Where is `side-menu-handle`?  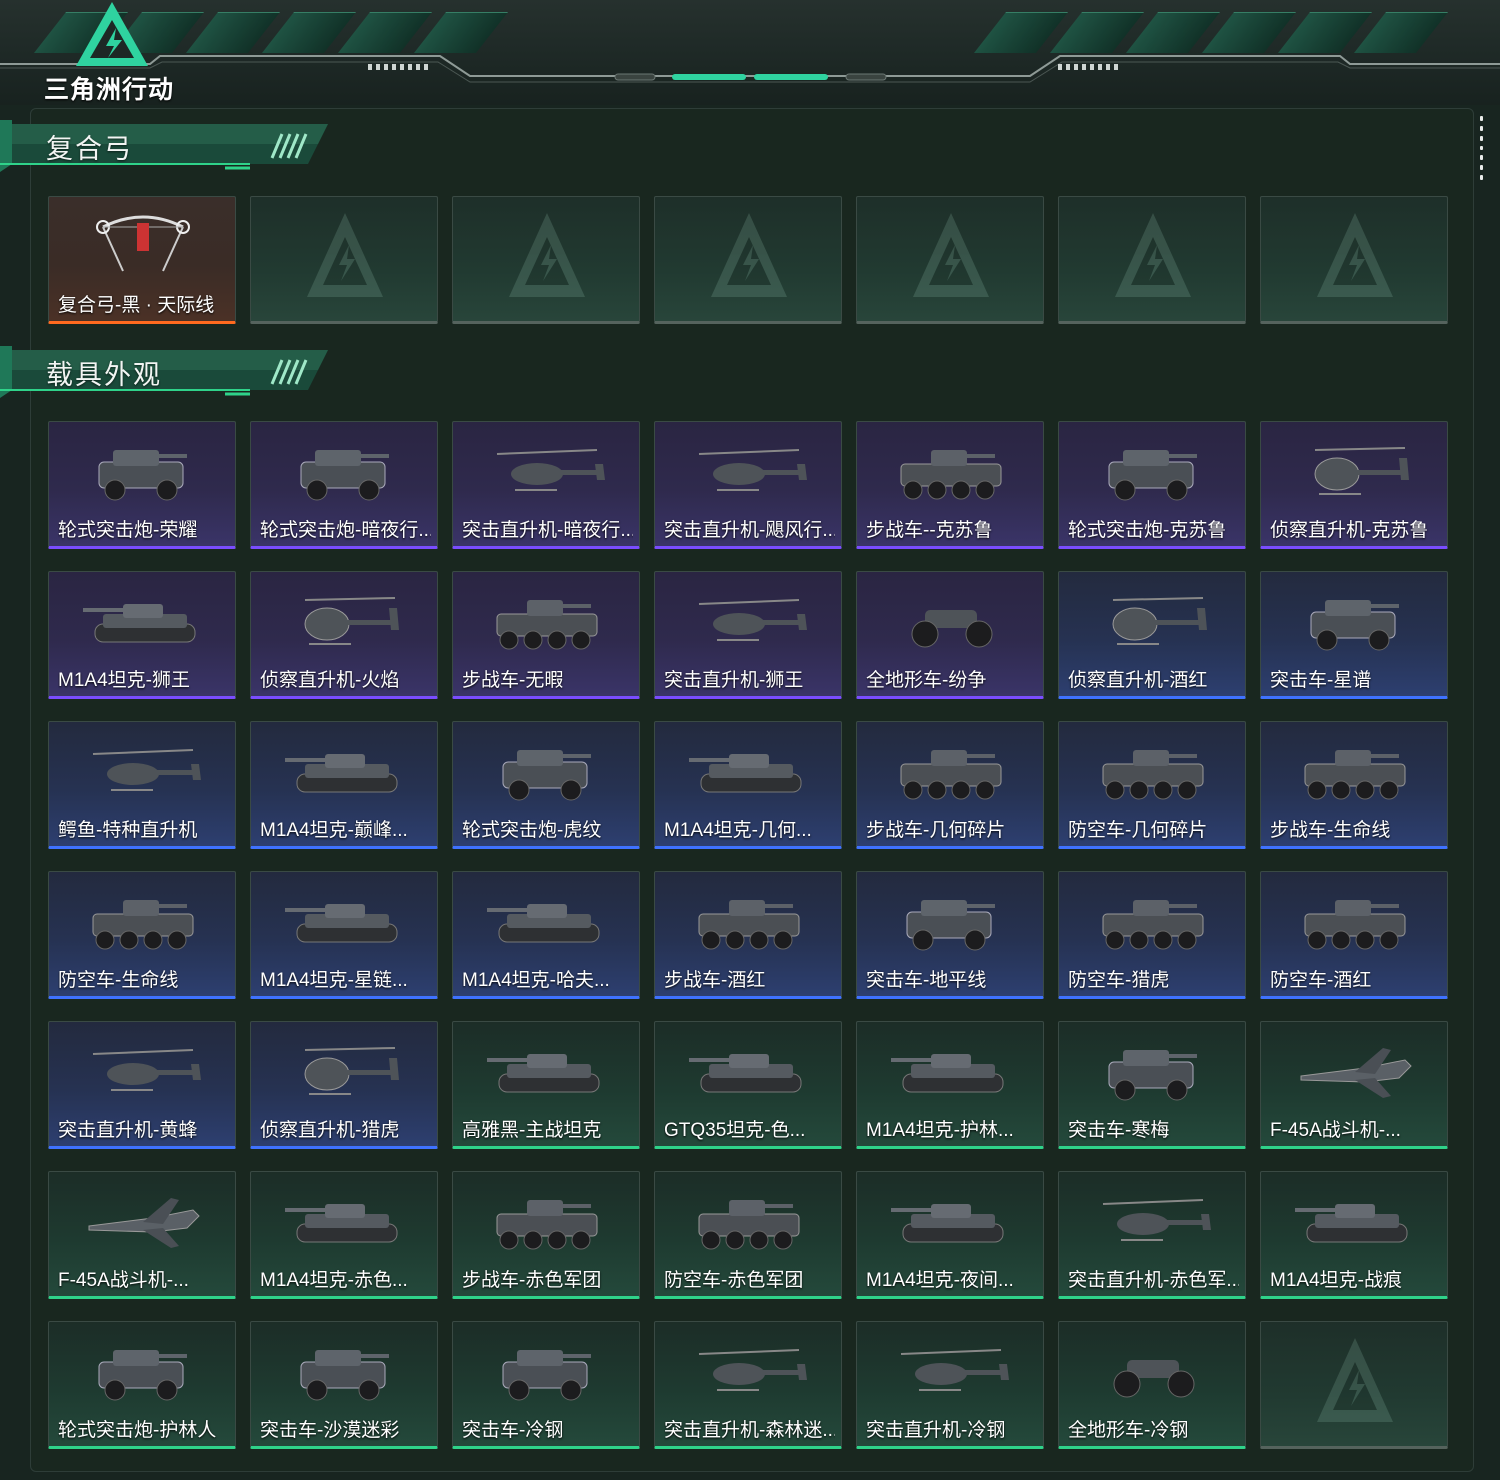
side-menu-handle is located at coordinates (1481, 148).